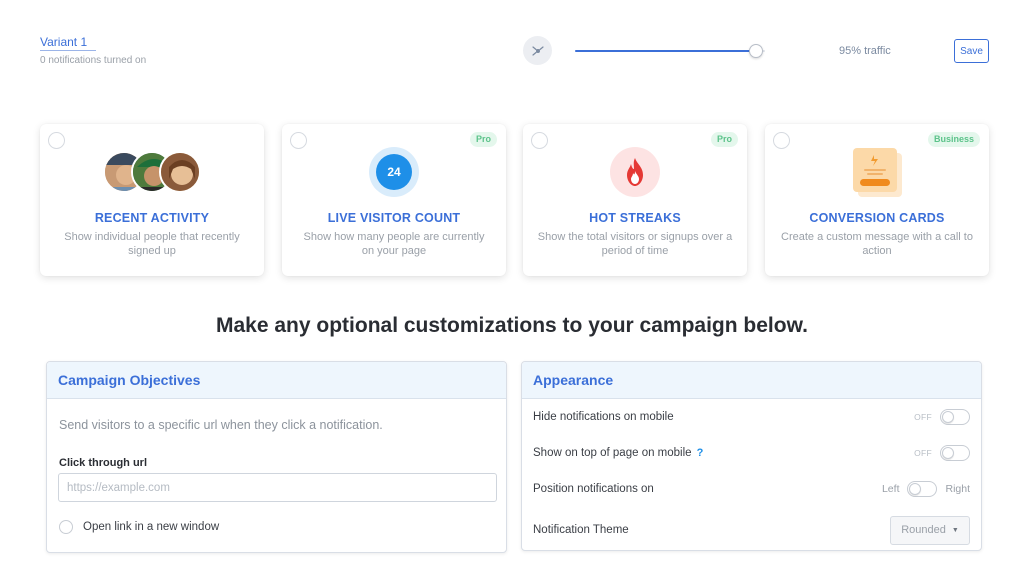 This screenshot has width=1024, height=564. Describe the element at coordinates (955, 417) in the screenshot. I see `hide-mobile-toggle` at that location.